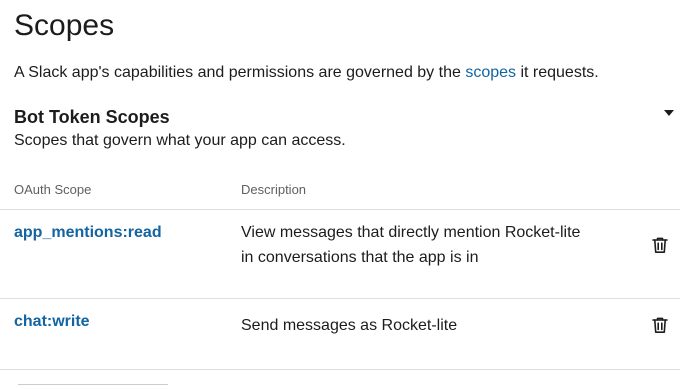 Image resolution: width=700 pixels, height=389 pixels. I want to click on scope-name-link: app_mentions:read, so click(88, 233).